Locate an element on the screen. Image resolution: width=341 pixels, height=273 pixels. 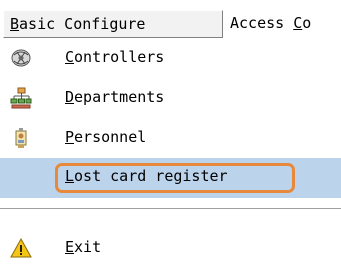
menu-item-controllers-label: Controllers is located at coordinates (115, 57).